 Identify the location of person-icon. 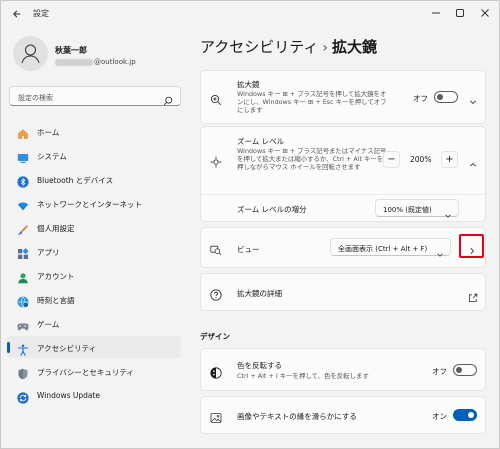
(23, 276).